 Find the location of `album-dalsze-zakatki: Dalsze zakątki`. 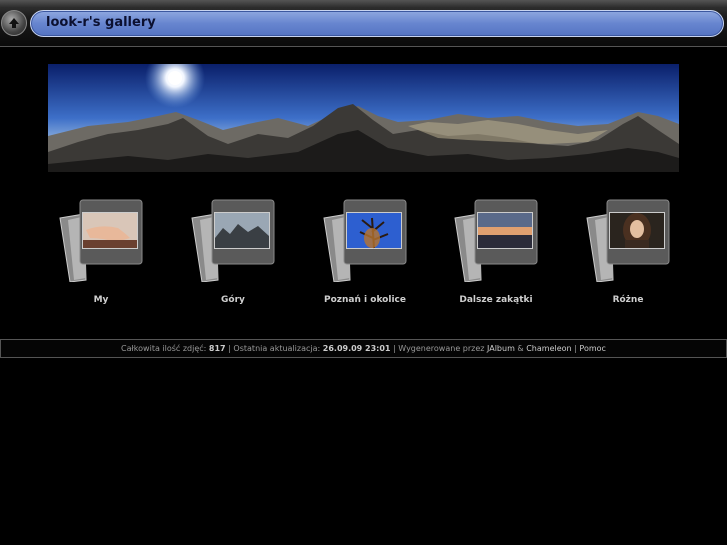

album-dalsze-zakatki: Dalsze zakątki is located at coordinates (496, 258).